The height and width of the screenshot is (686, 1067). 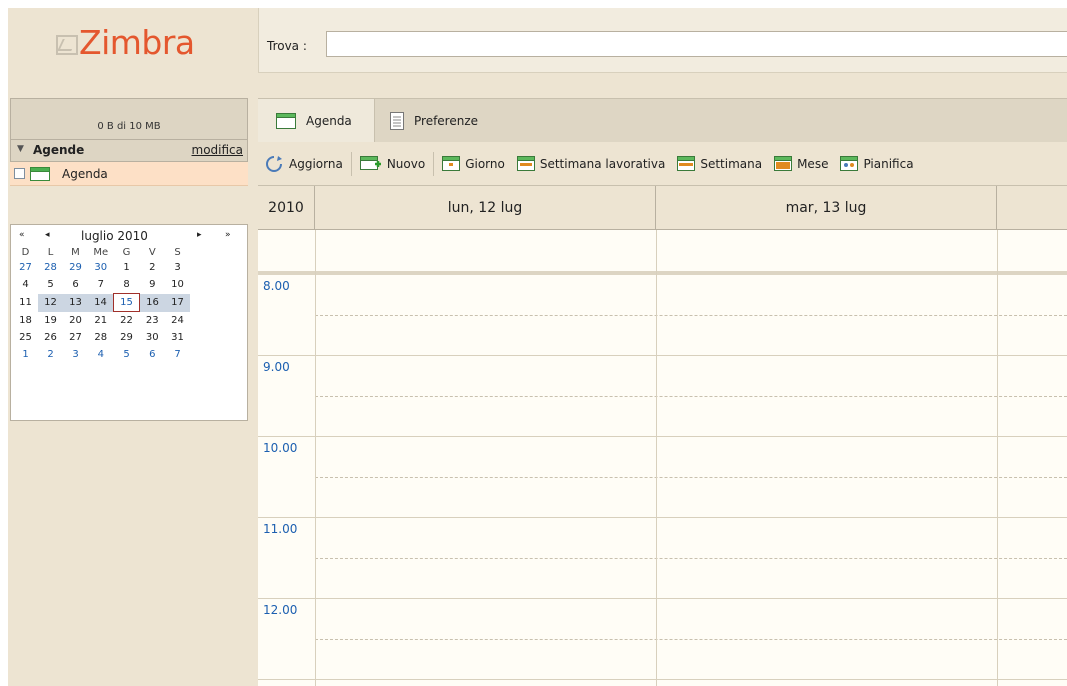 What do you see at coordinates (153, 285) in the screenshot?
I see `day-cell: 9` at bounding box center [153, 285].